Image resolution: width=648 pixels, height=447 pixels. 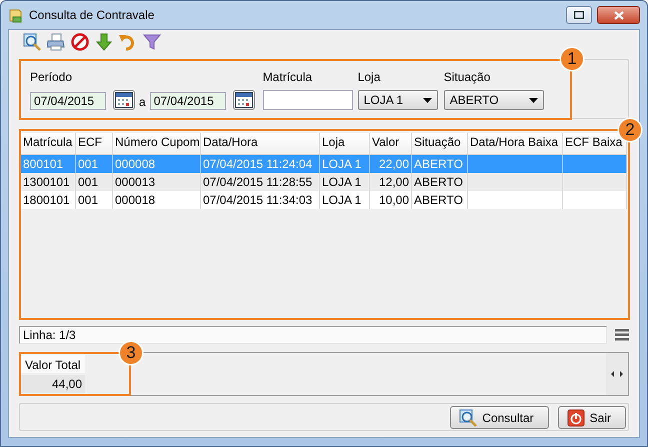 I want to click on dropdown: LOJA 1, so click(x=398, y=100).